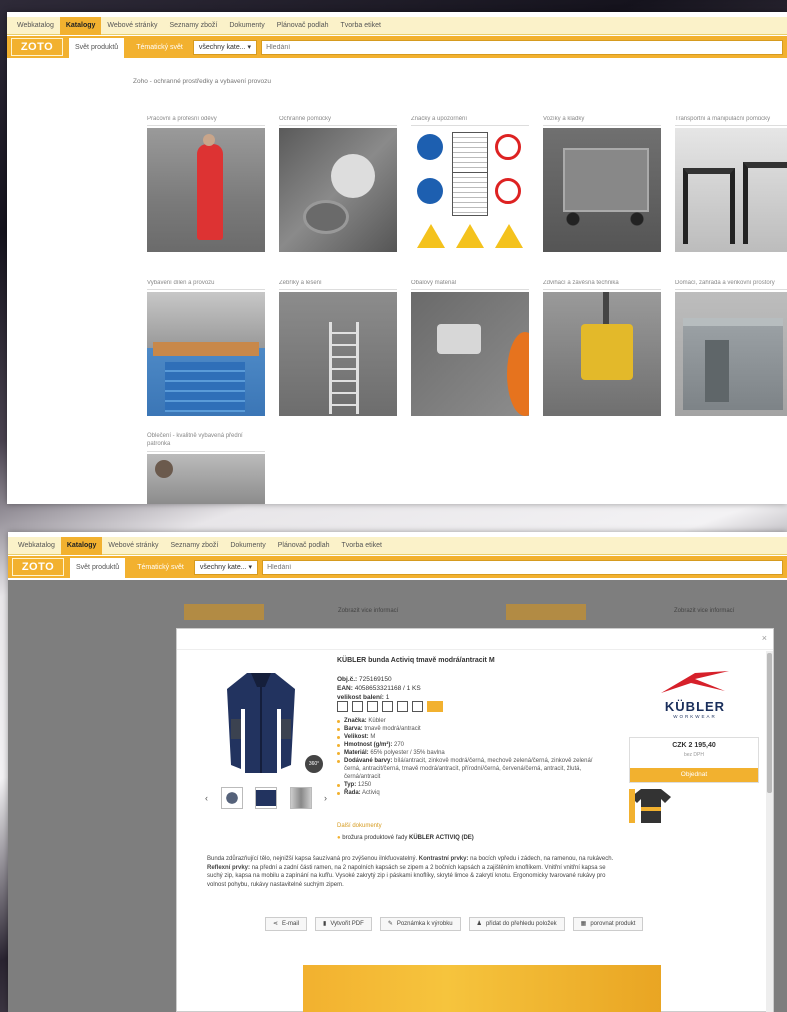  Describe the element at coordinates (325, 798) in the screenshot. I see `chevron-right-icon: ›` at that location.